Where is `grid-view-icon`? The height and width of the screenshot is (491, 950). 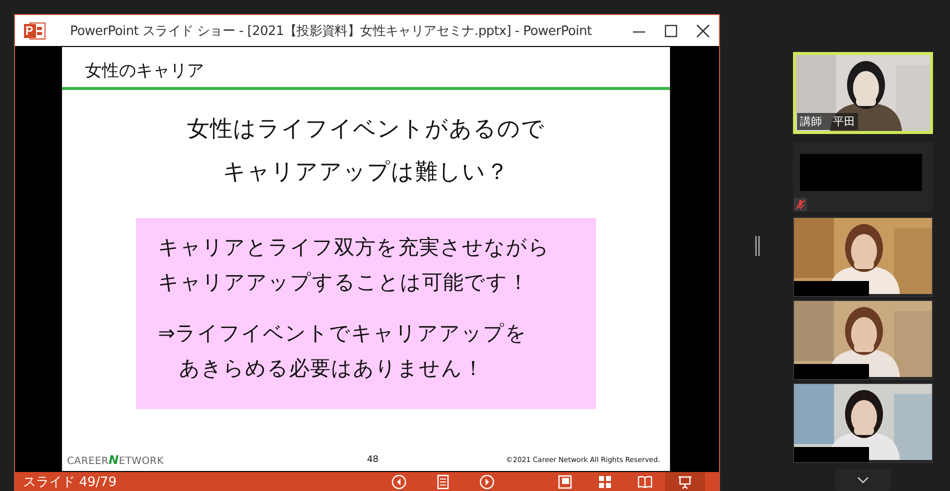
grid-view-icon is located at coordinates (605, 482).